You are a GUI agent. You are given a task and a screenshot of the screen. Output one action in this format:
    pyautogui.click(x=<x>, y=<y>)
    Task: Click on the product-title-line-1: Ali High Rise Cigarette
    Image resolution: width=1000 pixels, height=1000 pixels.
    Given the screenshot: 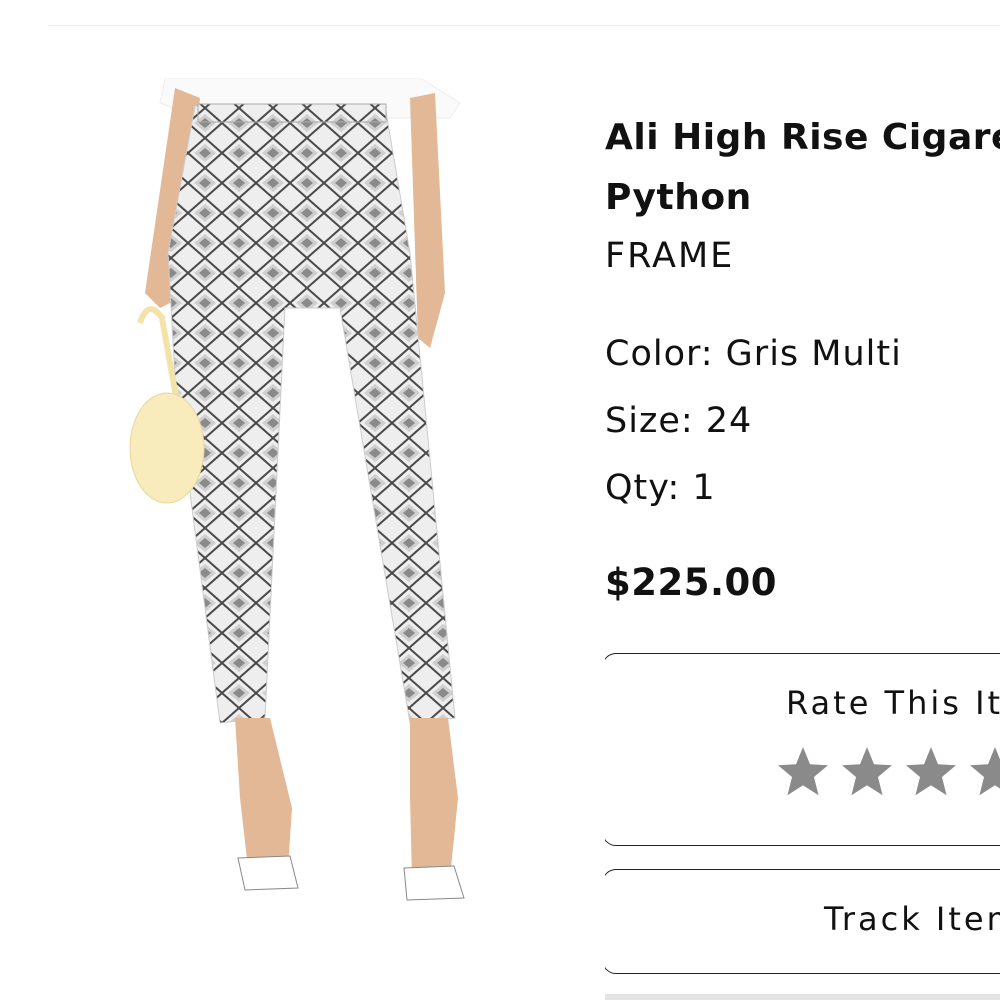 What is the action you would take?
    pyautogui.click(x=802, y=137)
    